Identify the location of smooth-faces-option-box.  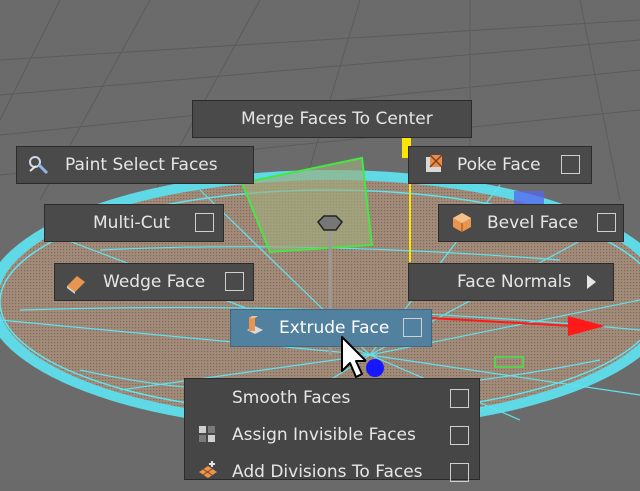
(459, 398).